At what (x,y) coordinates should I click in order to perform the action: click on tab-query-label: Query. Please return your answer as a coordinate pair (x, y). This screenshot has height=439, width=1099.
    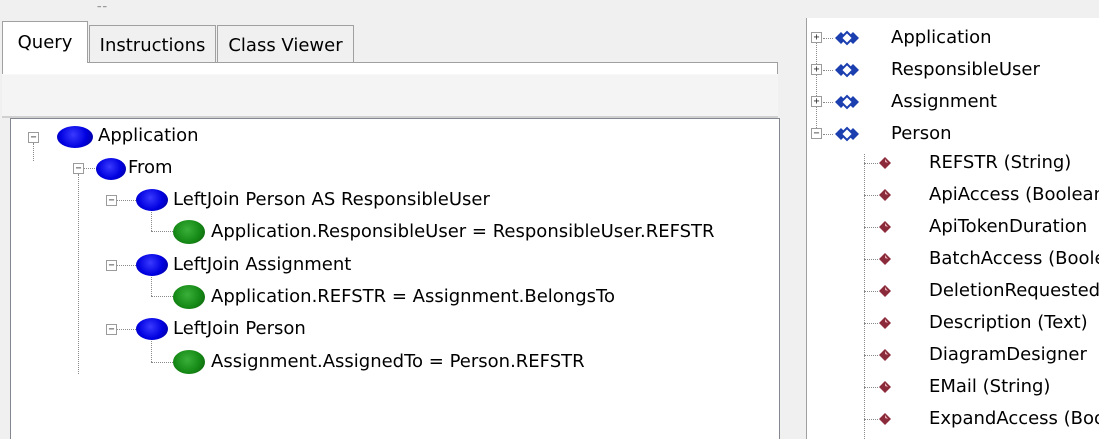
    Looking at the image, I should click on (45, 42).